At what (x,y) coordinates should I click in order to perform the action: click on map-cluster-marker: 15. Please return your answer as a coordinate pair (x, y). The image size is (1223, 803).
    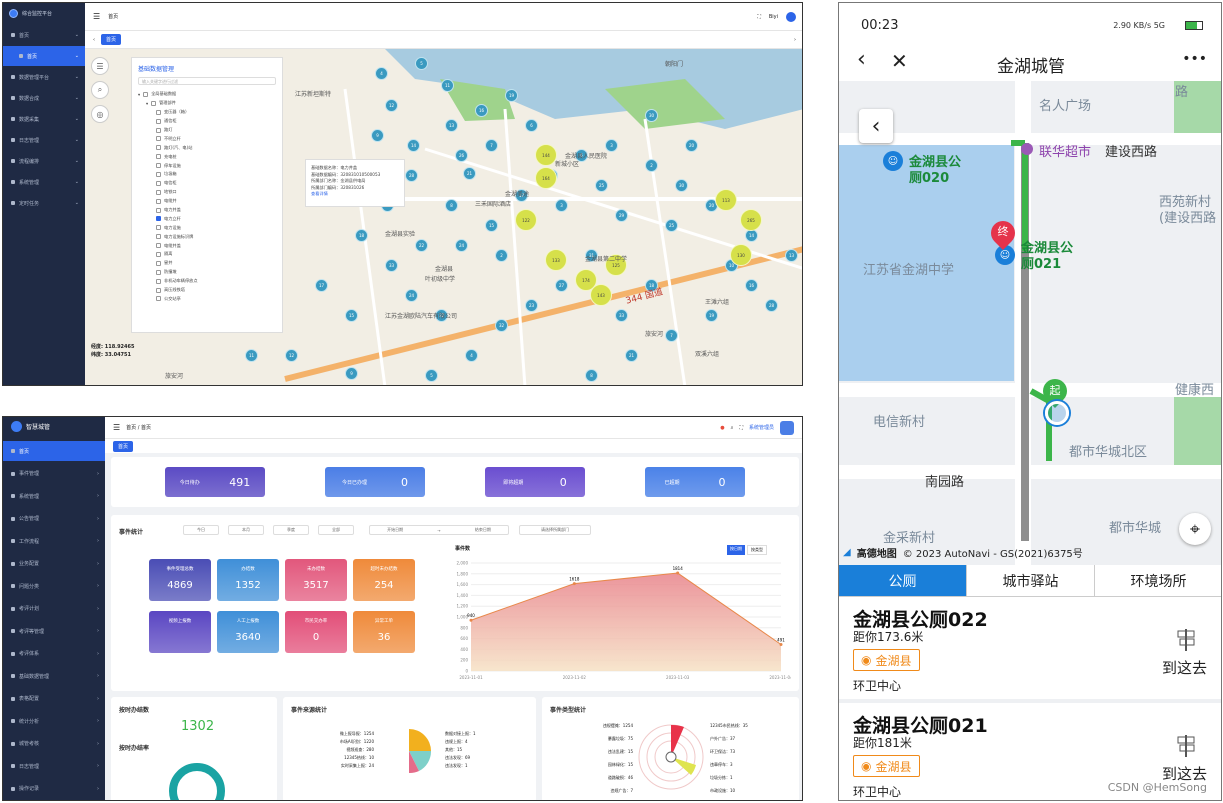
    Looking at the image, I should click on (351, 315).